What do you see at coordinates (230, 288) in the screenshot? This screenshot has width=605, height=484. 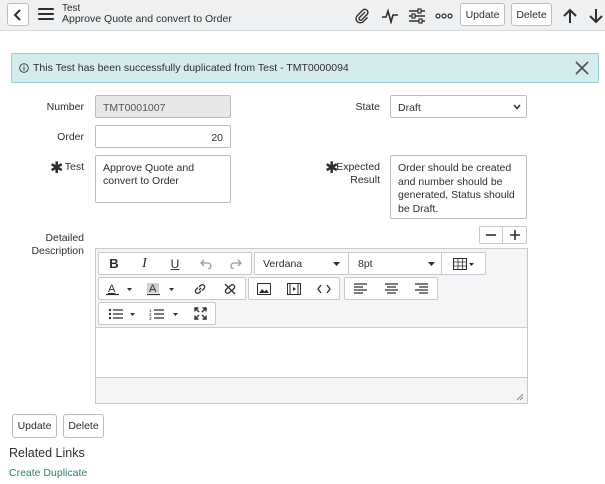 I see `unlink-icon` at bounding box center [230, 288].